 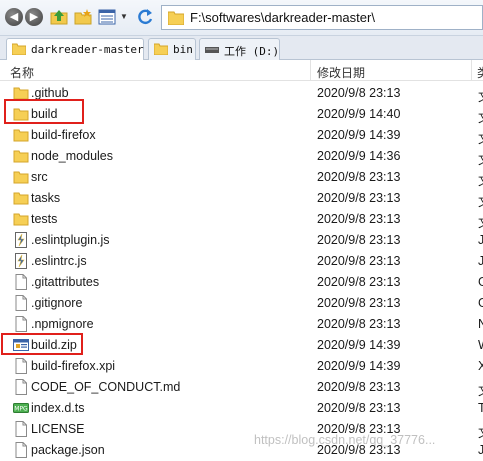 What do you see at coordinates (62, 324) in the screenshot?
I see `file-name: .npmignore` at bounding box center [62, 324].